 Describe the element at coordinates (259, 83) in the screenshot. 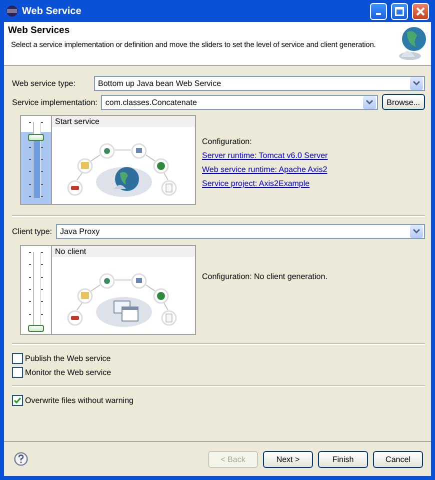

I see `dropdown-field: Bottom up Java bean Web Service` at that location.